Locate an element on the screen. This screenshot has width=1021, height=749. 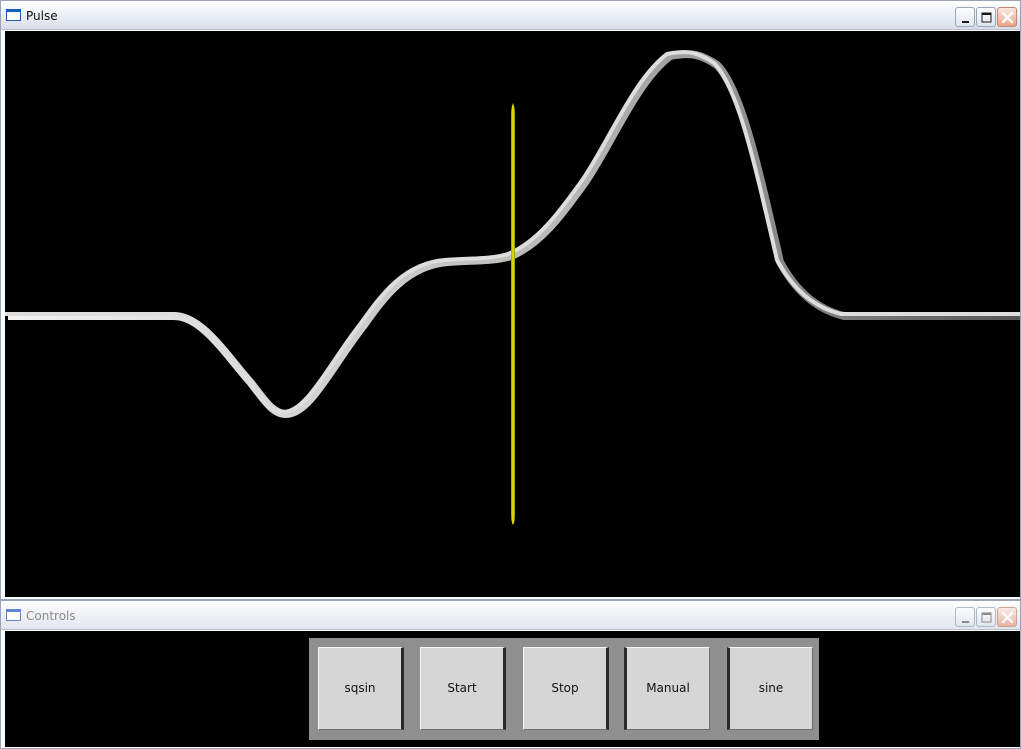
sine-button: sine is located at coordinates (770, 688).